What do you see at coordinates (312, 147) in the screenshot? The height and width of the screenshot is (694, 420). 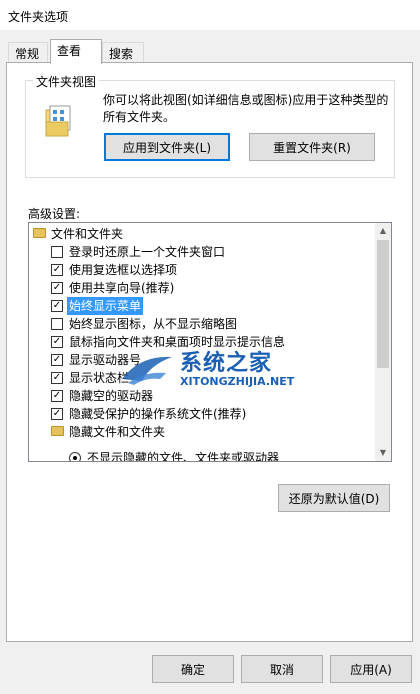 I see `reset-folders-button: 重置文件夹(R)` at bounding box center [312, 147].